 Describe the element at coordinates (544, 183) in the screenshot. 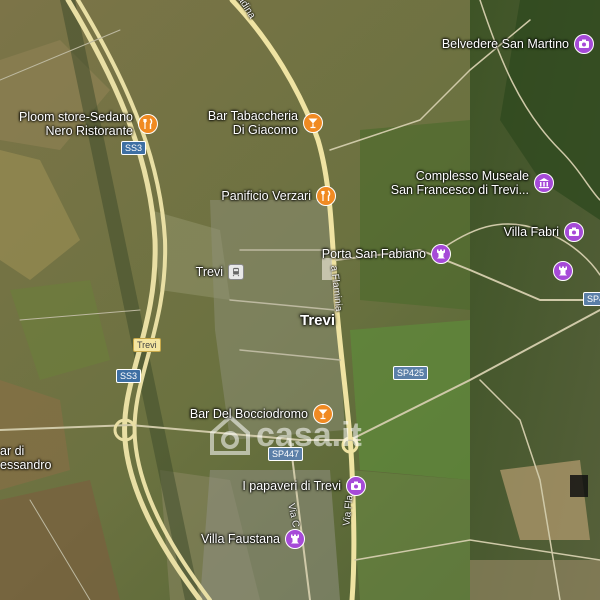

I see `museum-icon` at that location.